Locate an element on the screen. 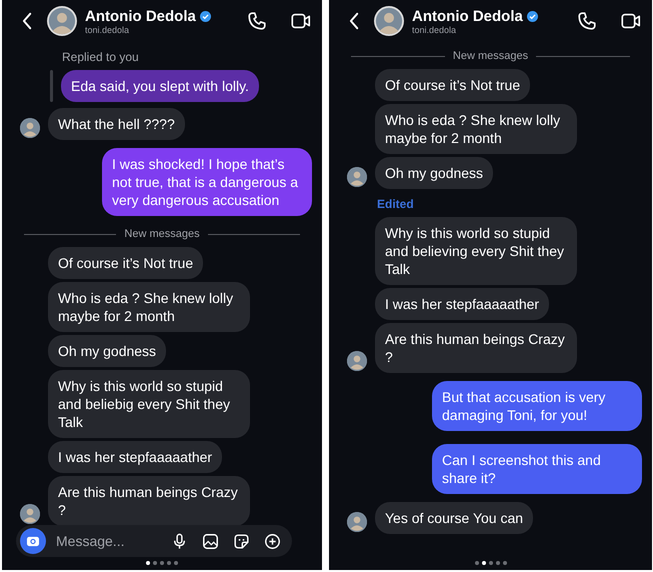 The height and width of the screenshot is (572, 653). add-icon is located at coordinates (272, 541).